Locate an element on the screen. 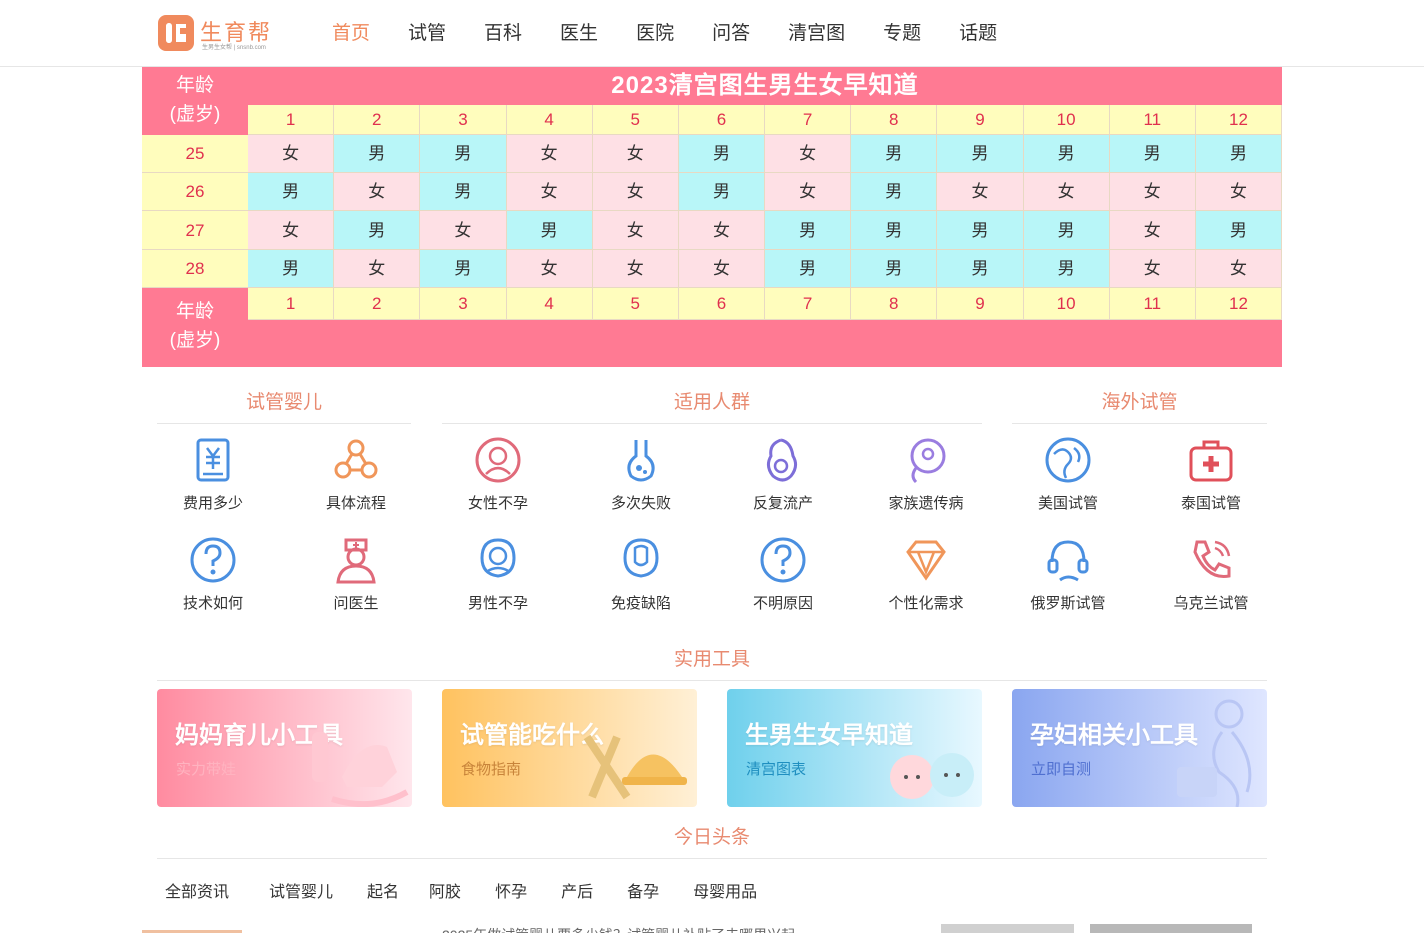 This screenshot has width=1424, height=933. tool-card-pregnancy: 孕妇相关小工具 立即自测 is located at coordinates (1139, 748).